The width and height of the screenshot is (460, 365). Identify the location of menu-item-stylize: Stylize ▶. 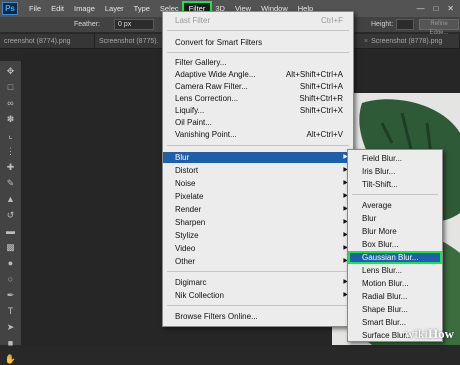
(258, 235).